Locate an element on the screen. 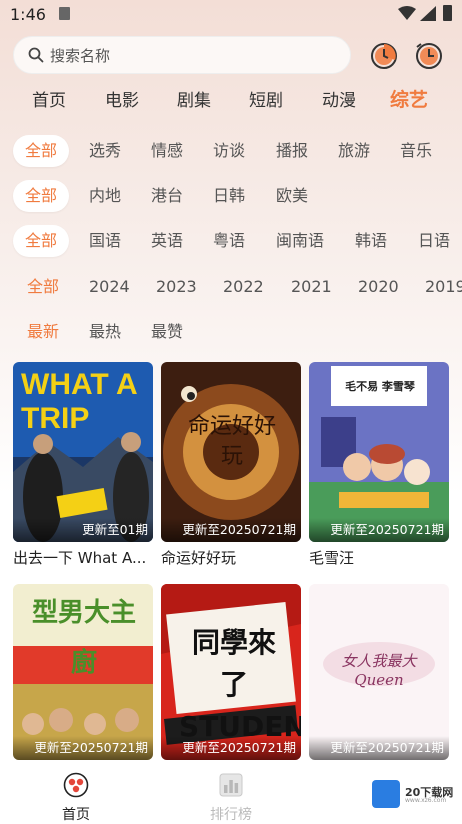 Image resolution: width=462 pixels, height=824 pixels. filter-language-option: 闽南语 is located at coordinates (300, 241).